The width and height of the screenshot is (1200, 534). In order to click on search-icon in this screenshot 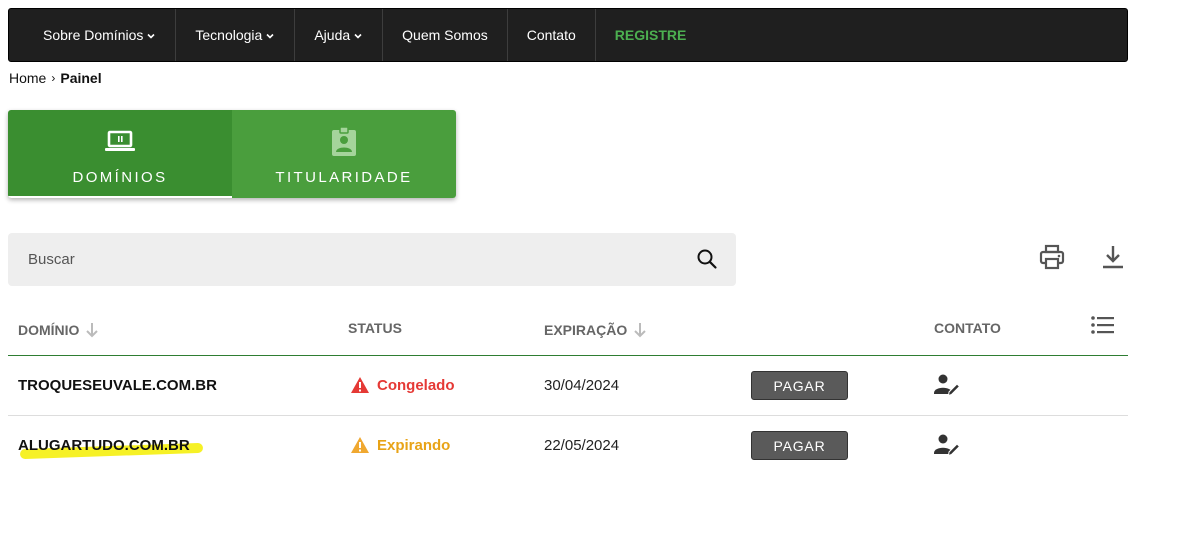, I will do `click(707, 259)`.